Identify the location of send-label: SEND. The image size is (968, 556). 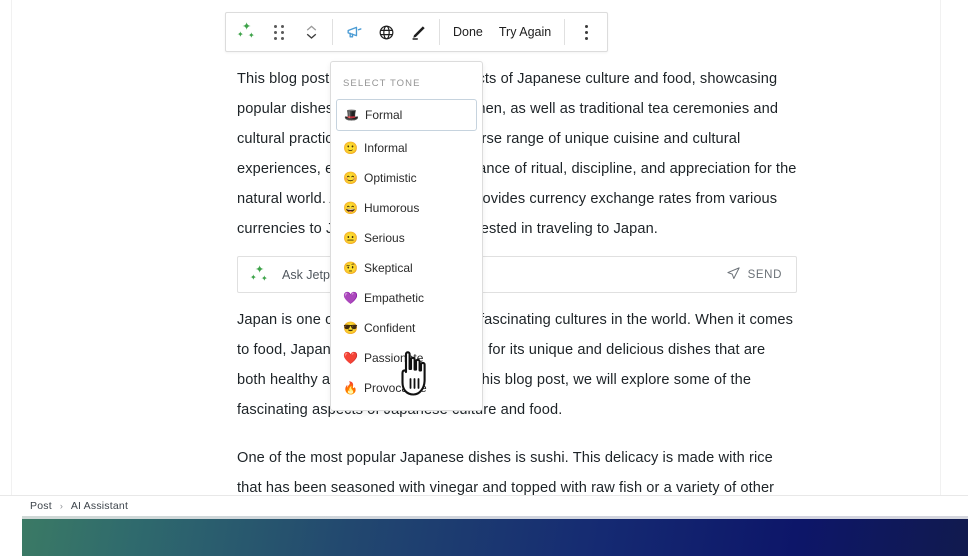
(764, 274).